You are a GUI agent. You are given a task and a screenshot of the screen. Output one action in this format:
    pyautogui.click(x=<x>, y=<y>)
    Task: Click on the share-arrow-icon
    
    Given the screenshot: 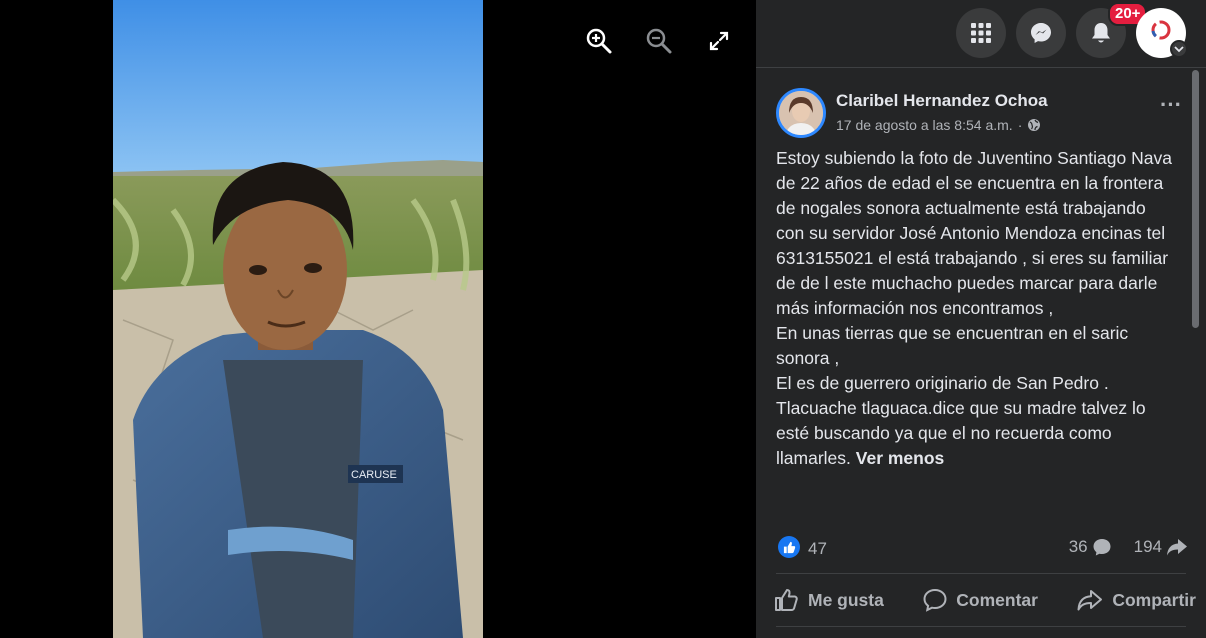 What is the action you would take?
    pyautogui.click(x=1177, y=547)
    